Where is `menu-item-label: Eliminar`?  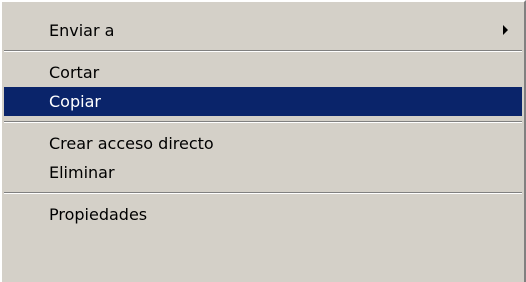
menu-item-label: Eliminar is located at coordinates (82, 172).